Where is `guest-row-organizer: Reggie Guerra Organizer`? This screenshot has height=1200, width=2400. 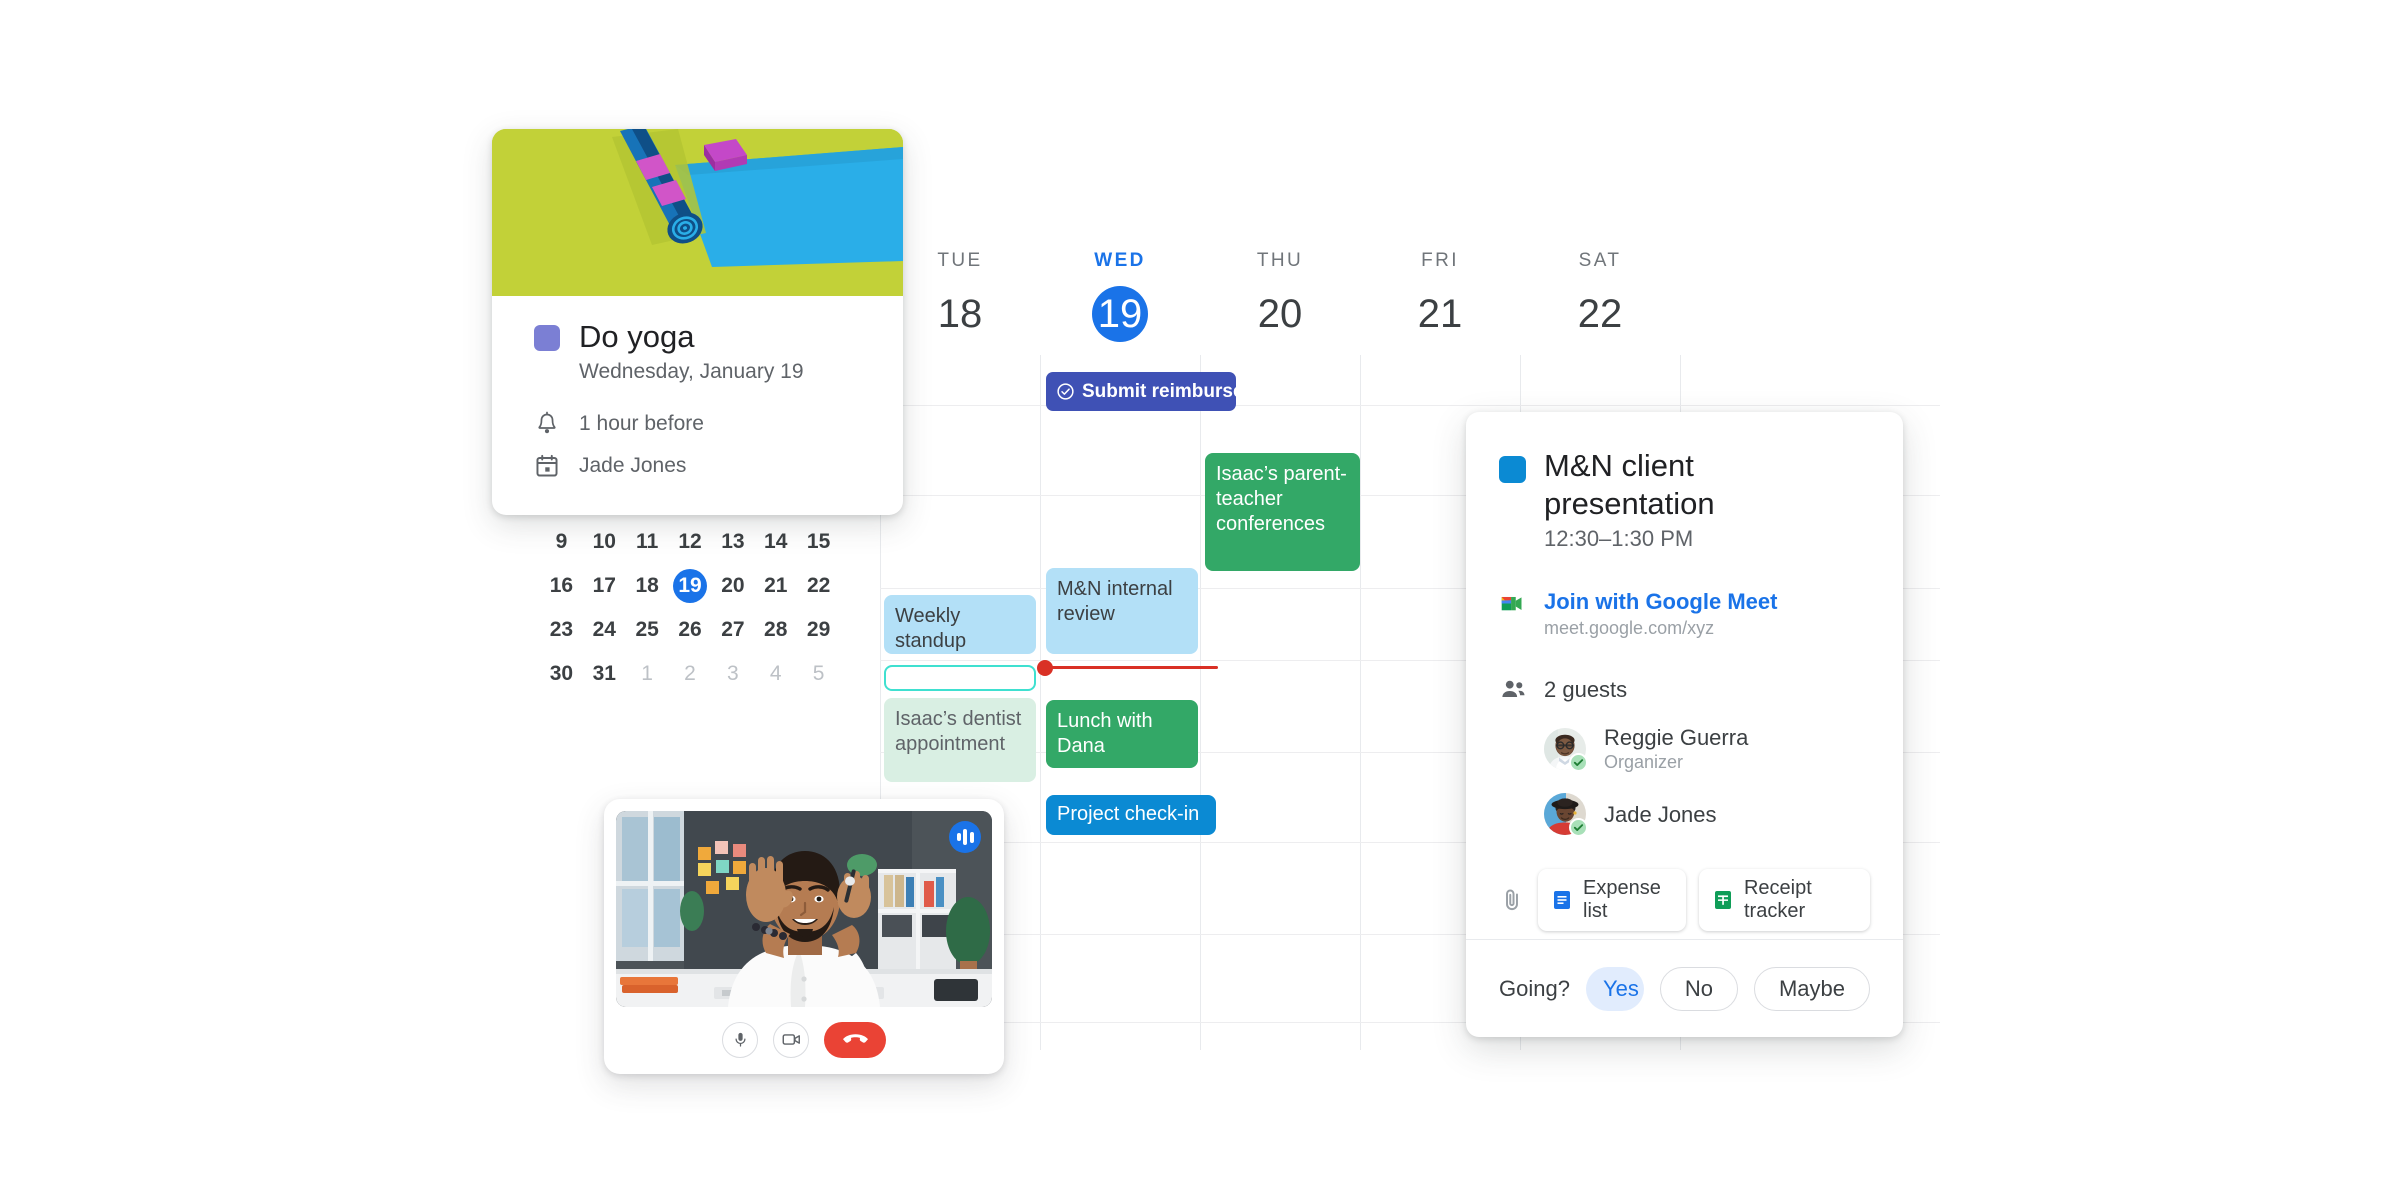 guest-row-organizer: Reggie Guerra Organizer is located at coordinates (1707, 748).